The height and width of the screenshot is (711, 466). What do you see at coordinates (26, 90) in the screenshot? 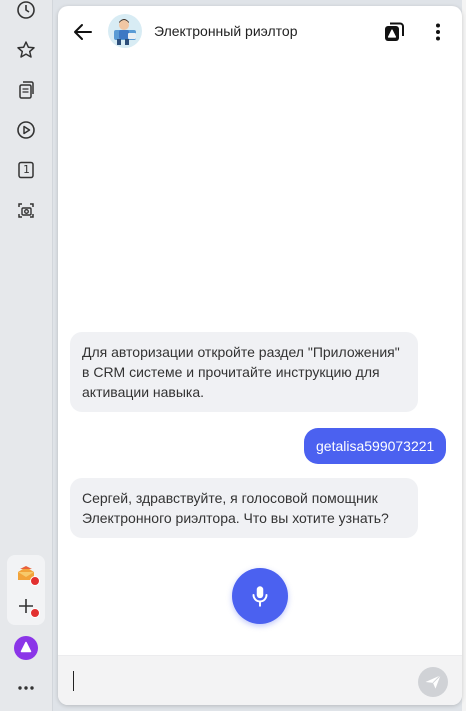
I see `collections-icon` at bounding box center [26, 90].